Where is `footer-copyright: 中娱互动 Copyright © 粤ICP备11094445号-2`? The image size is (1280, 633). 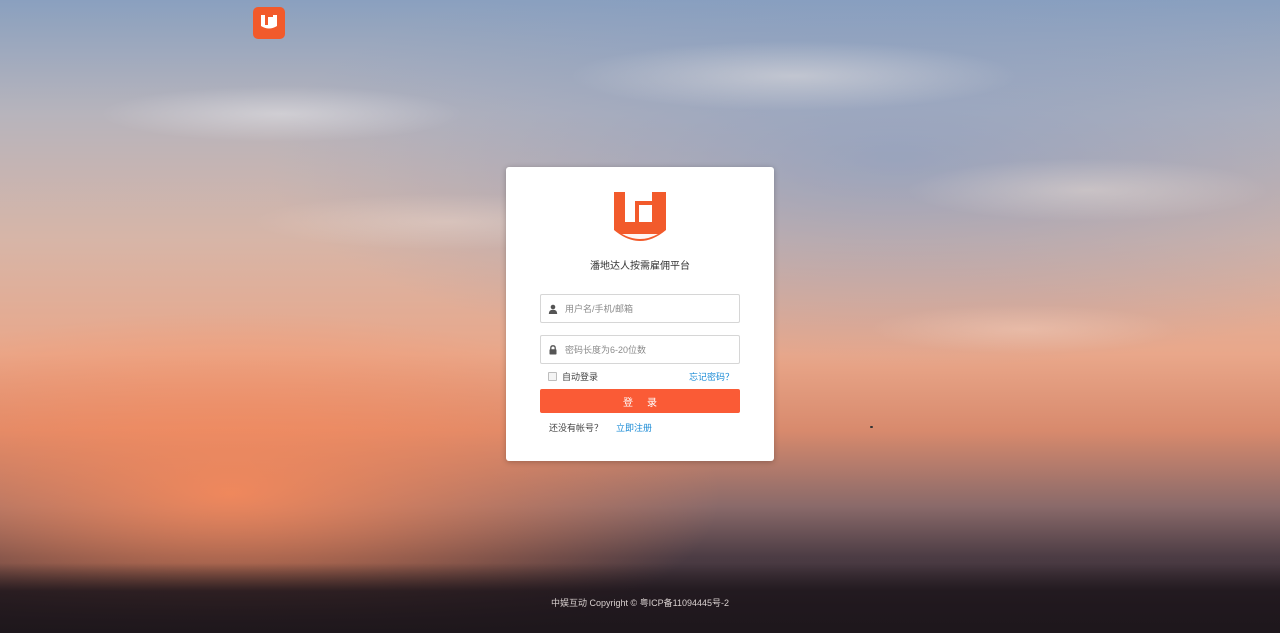
footer-copyright: 中娱互动 Copyright © 粤ICP备11094445号-2 is located at coordinates (640, 603).